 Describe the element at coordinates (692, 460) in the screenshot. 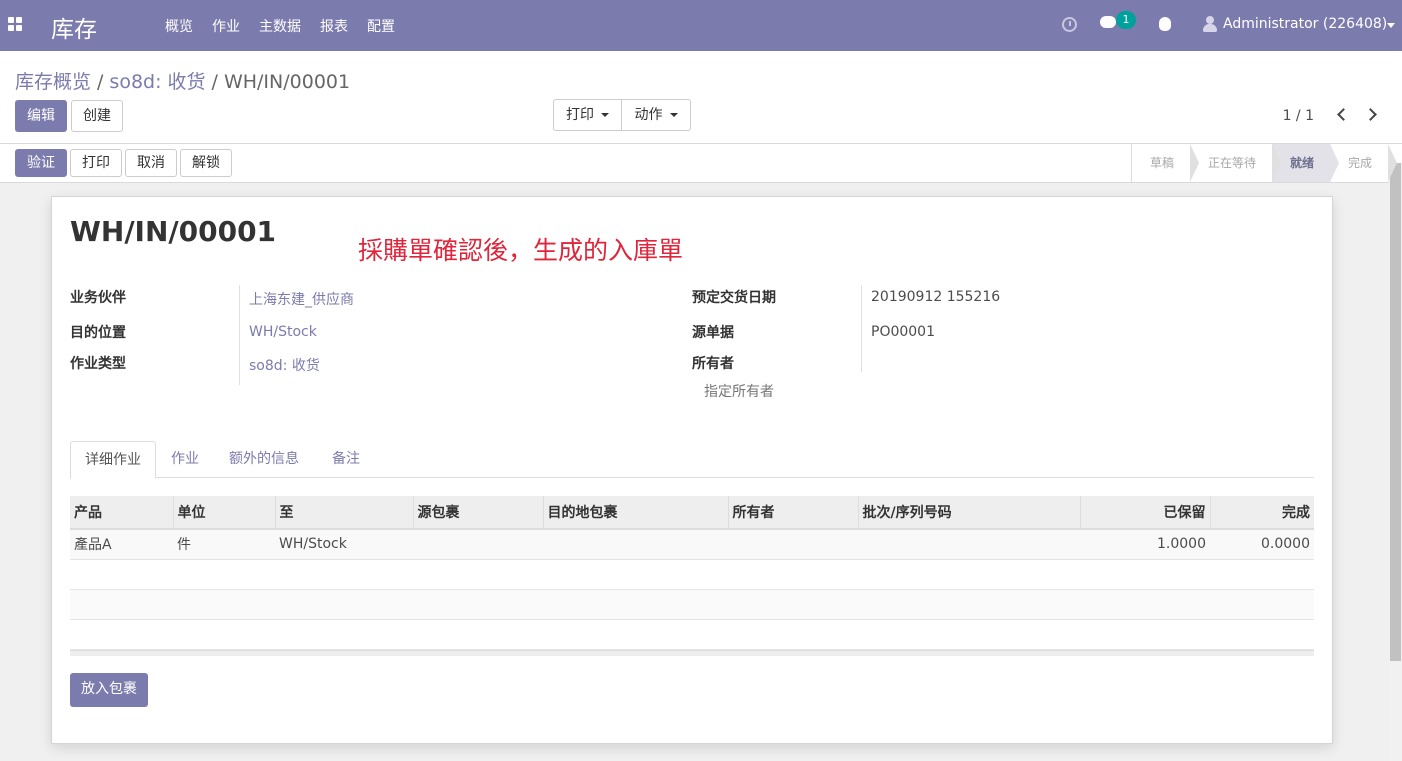

I see `notebook-tabs: 详细作业 作业 额外的信息 备注` at that location.